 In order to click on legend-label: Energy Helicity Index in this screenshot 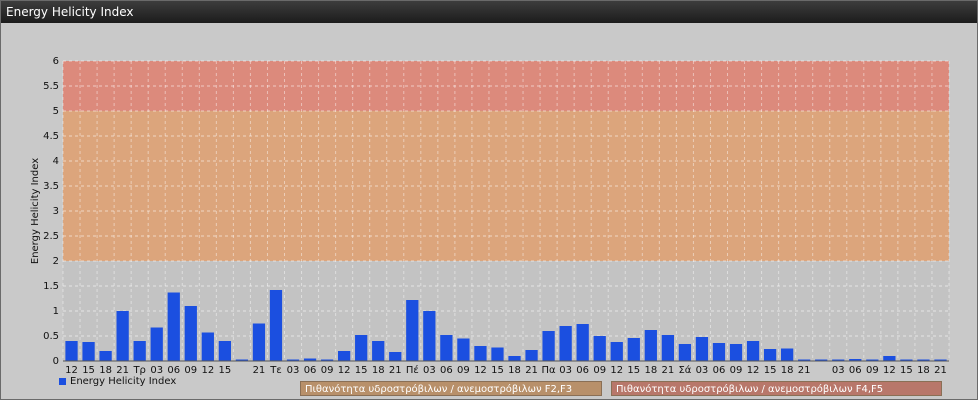, I will do `click(123, 381)`.